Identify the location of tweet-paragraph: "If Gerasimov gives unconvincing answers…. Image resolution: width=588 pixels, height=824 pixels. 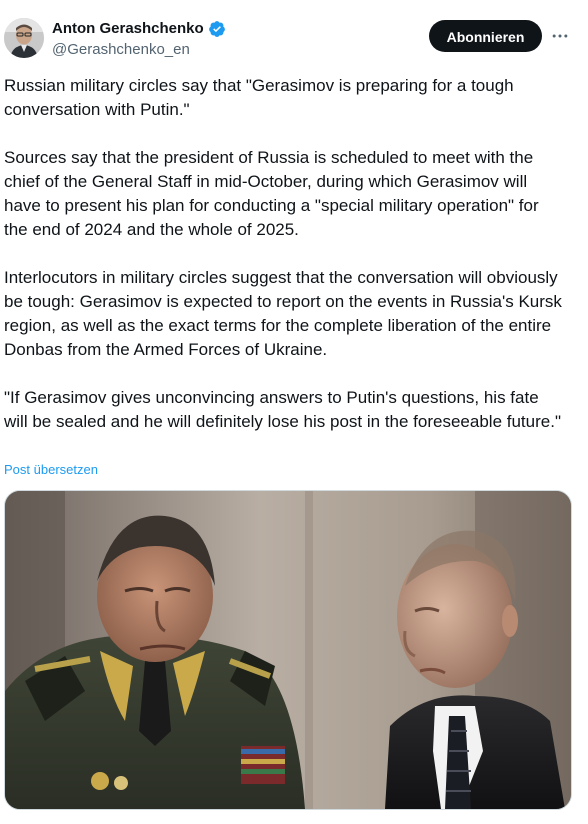
(282, 409).